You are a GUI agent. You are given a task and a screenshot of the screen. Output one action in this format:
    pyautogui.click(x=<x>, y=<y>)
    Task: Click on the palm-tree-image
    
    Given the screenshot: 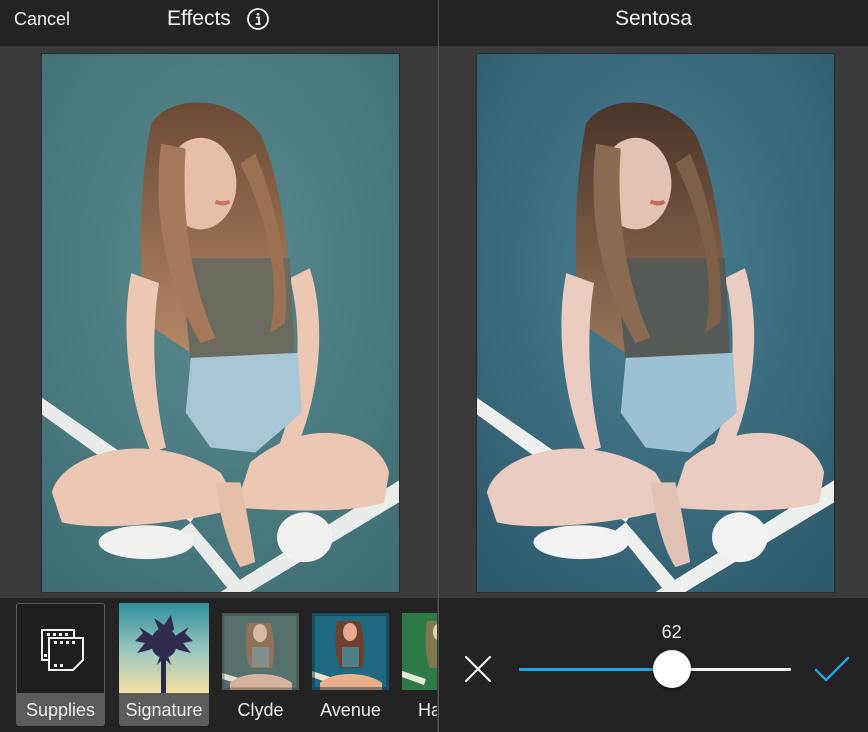 What is the action you would take?
    pyautogui.click(x=164, y=648)
    